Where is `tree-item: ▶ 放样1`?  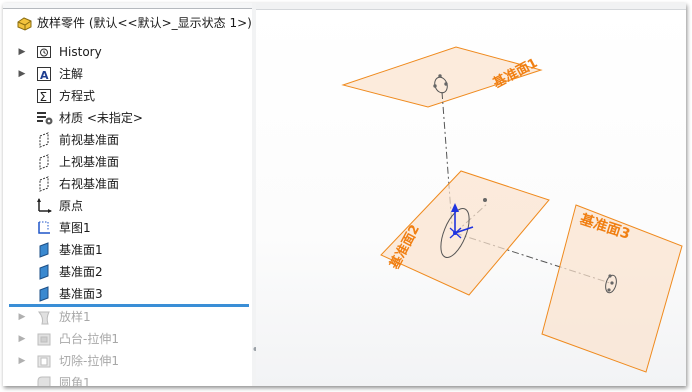
tree-item: ▶ 放样1 is located at coordinates (127, 317).